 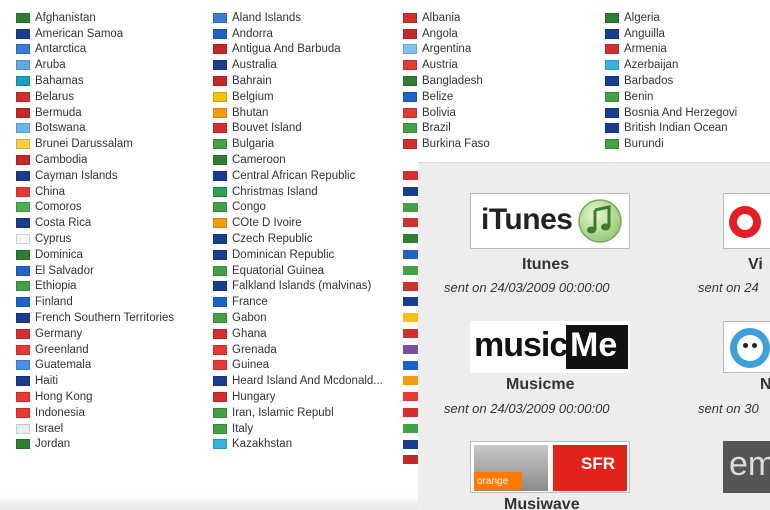 What do you see at coordinates (65, 17) in the screenshot?
I see `country-label: Afghanistan` at bounding box center [65, 17].